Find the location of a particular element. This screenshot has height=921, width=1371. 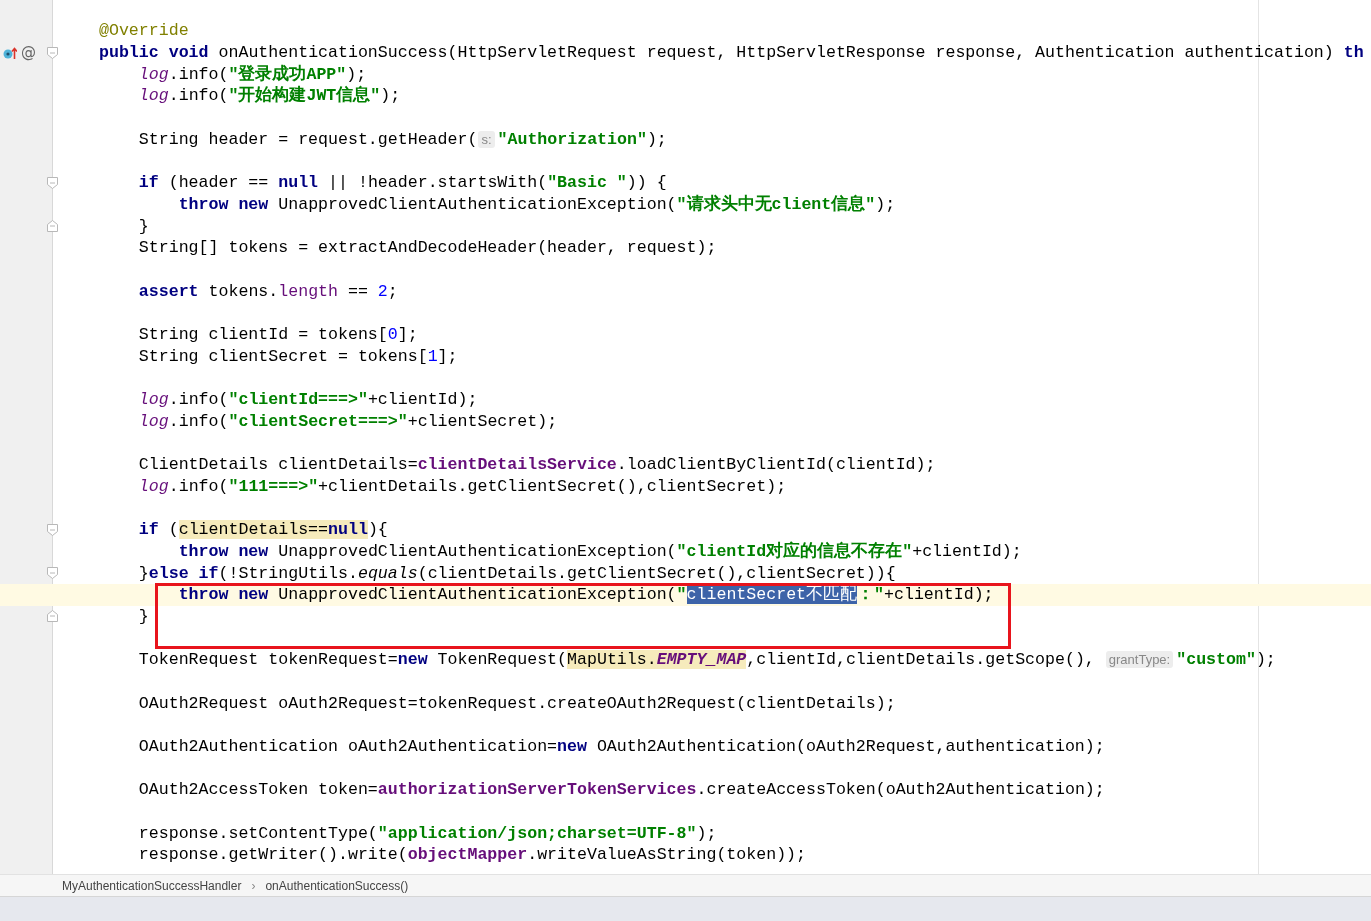

code-token: String[] tokens = extractAndDecodeHeader(header, request); is located at coordinates (427, 248).